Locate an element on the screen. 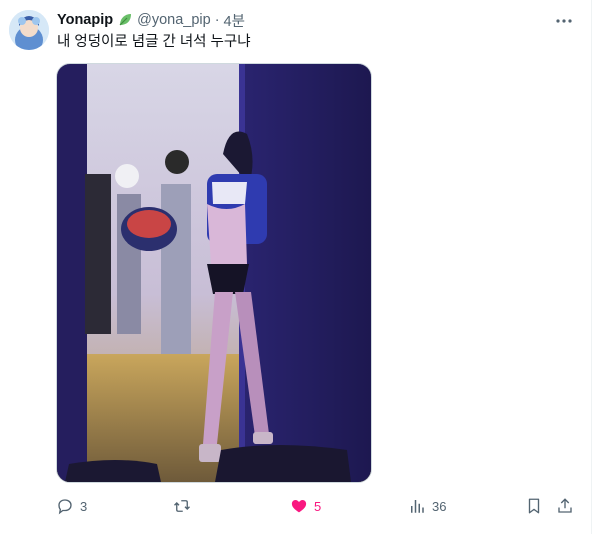  share-icon is located at coordinates (565, 505).